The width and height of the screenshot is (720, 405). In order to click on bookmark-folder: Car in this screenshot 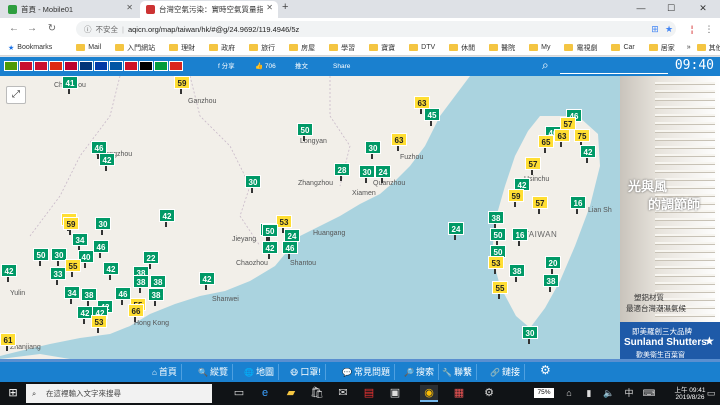, I will do `click(623, 47)`.